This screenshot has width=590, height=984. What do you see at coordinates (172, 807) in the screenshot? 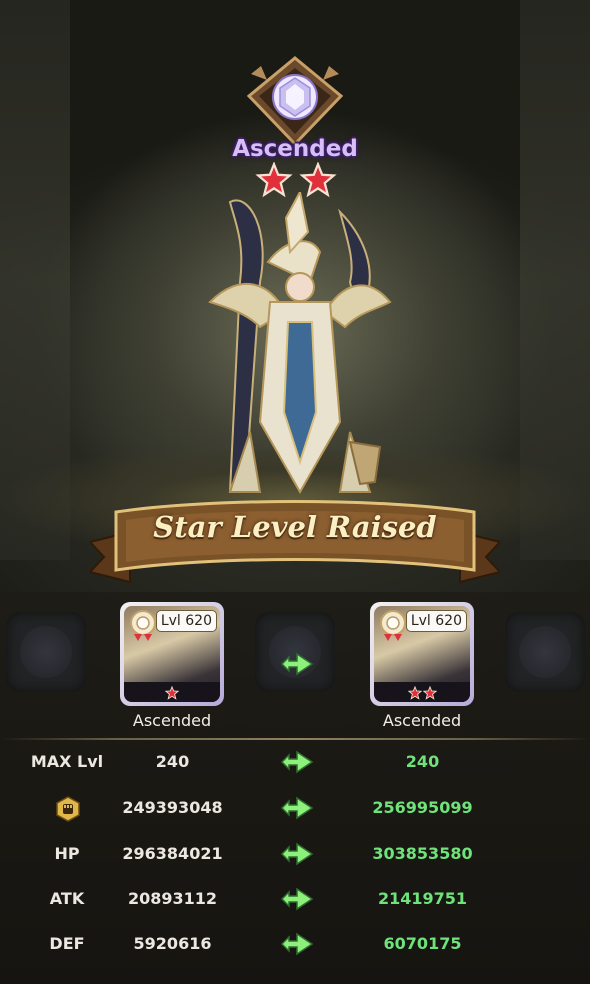
I see `stat-old-value: 249393048` at bounding box center [172, 807].